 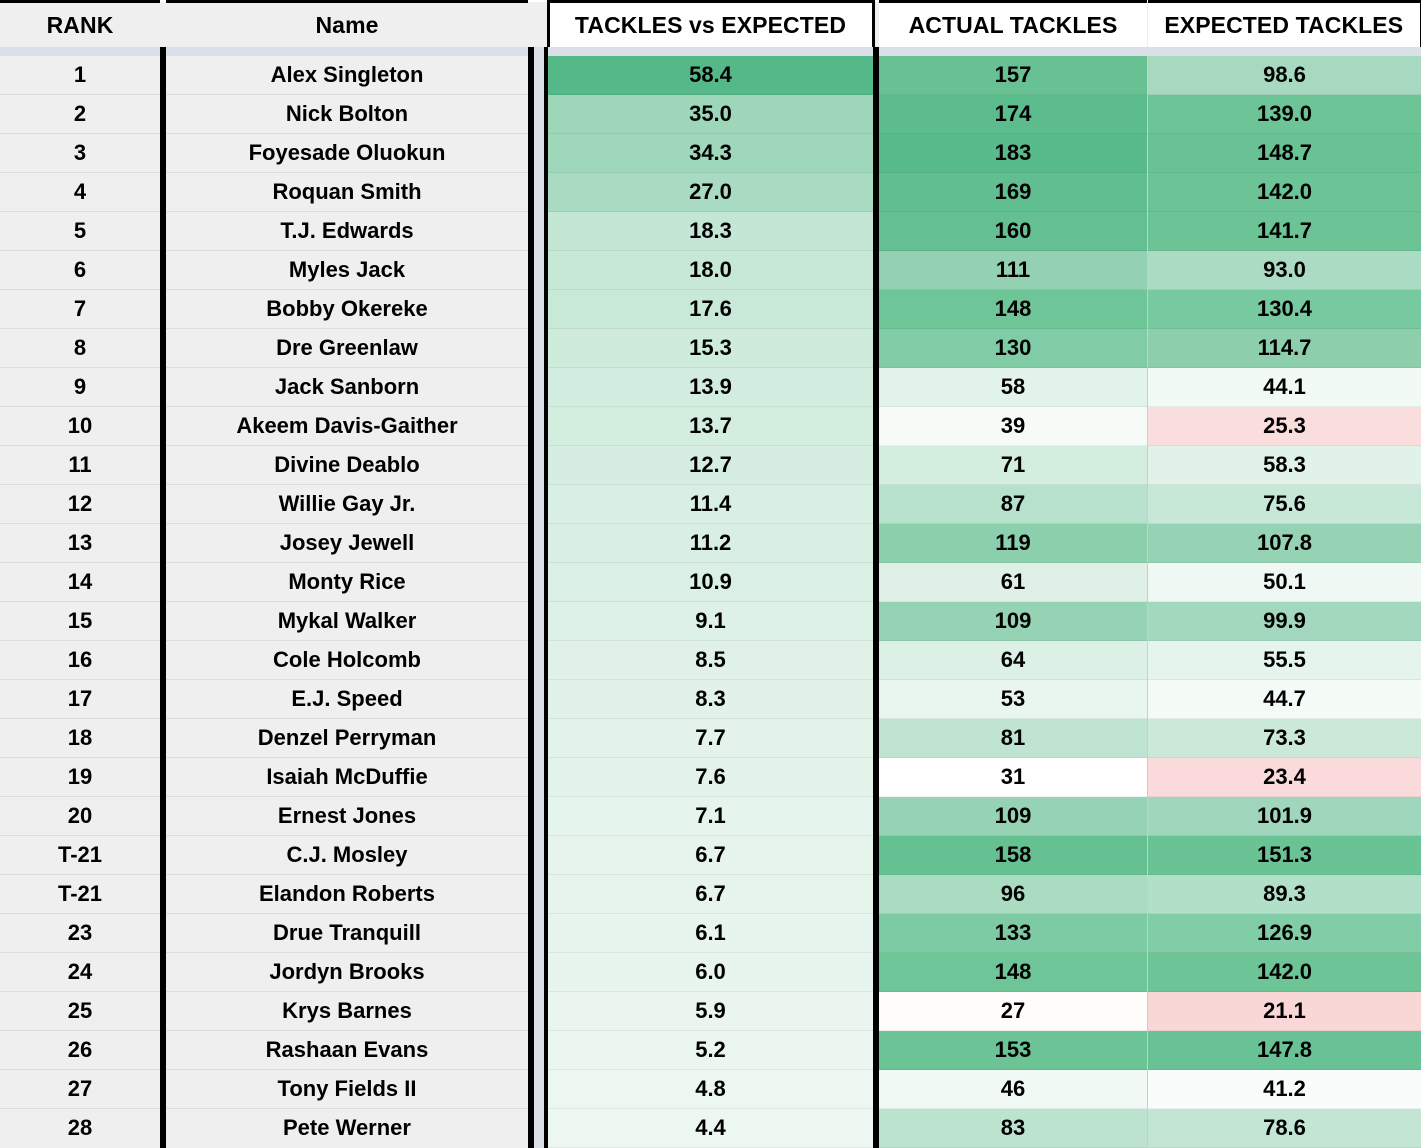 I want to click on column-header-tackles-vs-expected: TACKLES vs EXPECTED, so click(x=710, y=23).